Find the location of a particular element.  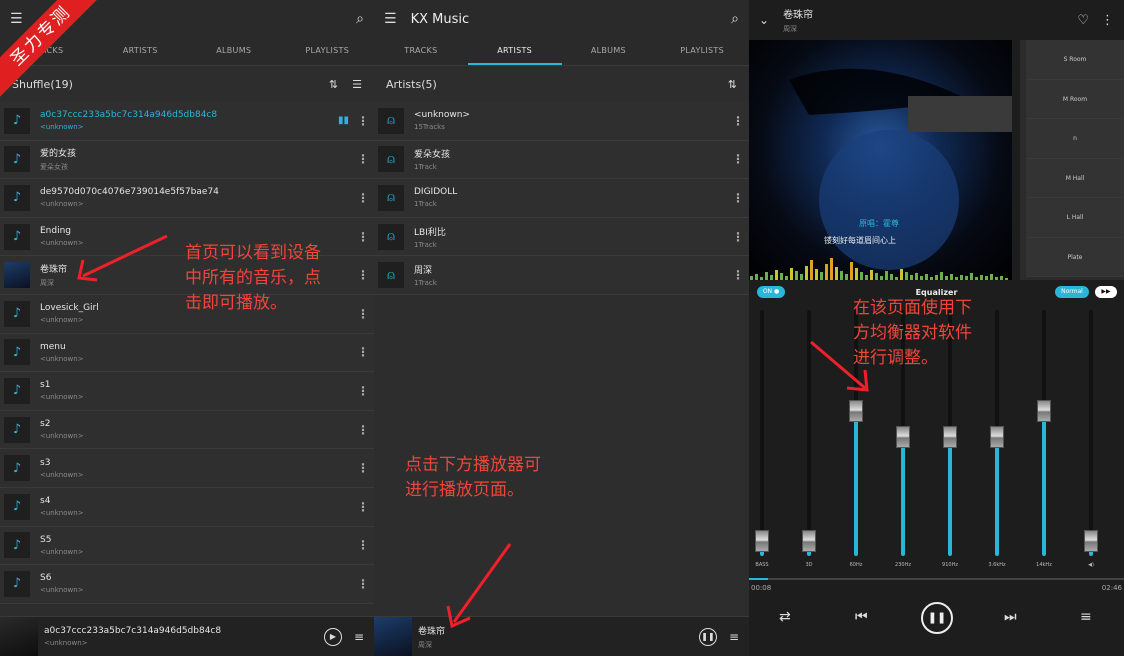

track-row: ♪ menu <unknown> ⋮ is located at coordinates (187, 353).